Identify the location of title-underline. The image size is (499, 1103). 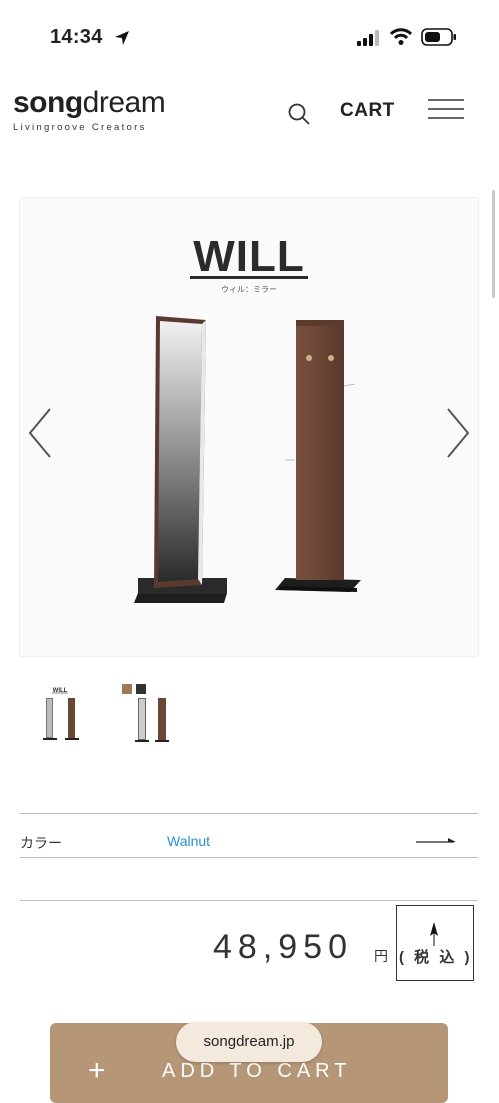
(249, 277).